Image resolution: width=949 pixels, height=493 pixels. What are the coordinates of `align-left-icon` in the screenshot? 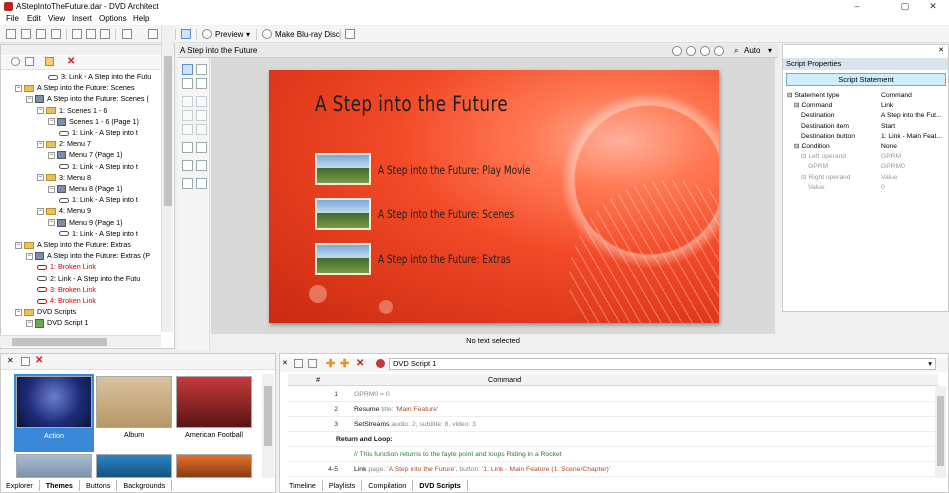 It's located at (187, 101).